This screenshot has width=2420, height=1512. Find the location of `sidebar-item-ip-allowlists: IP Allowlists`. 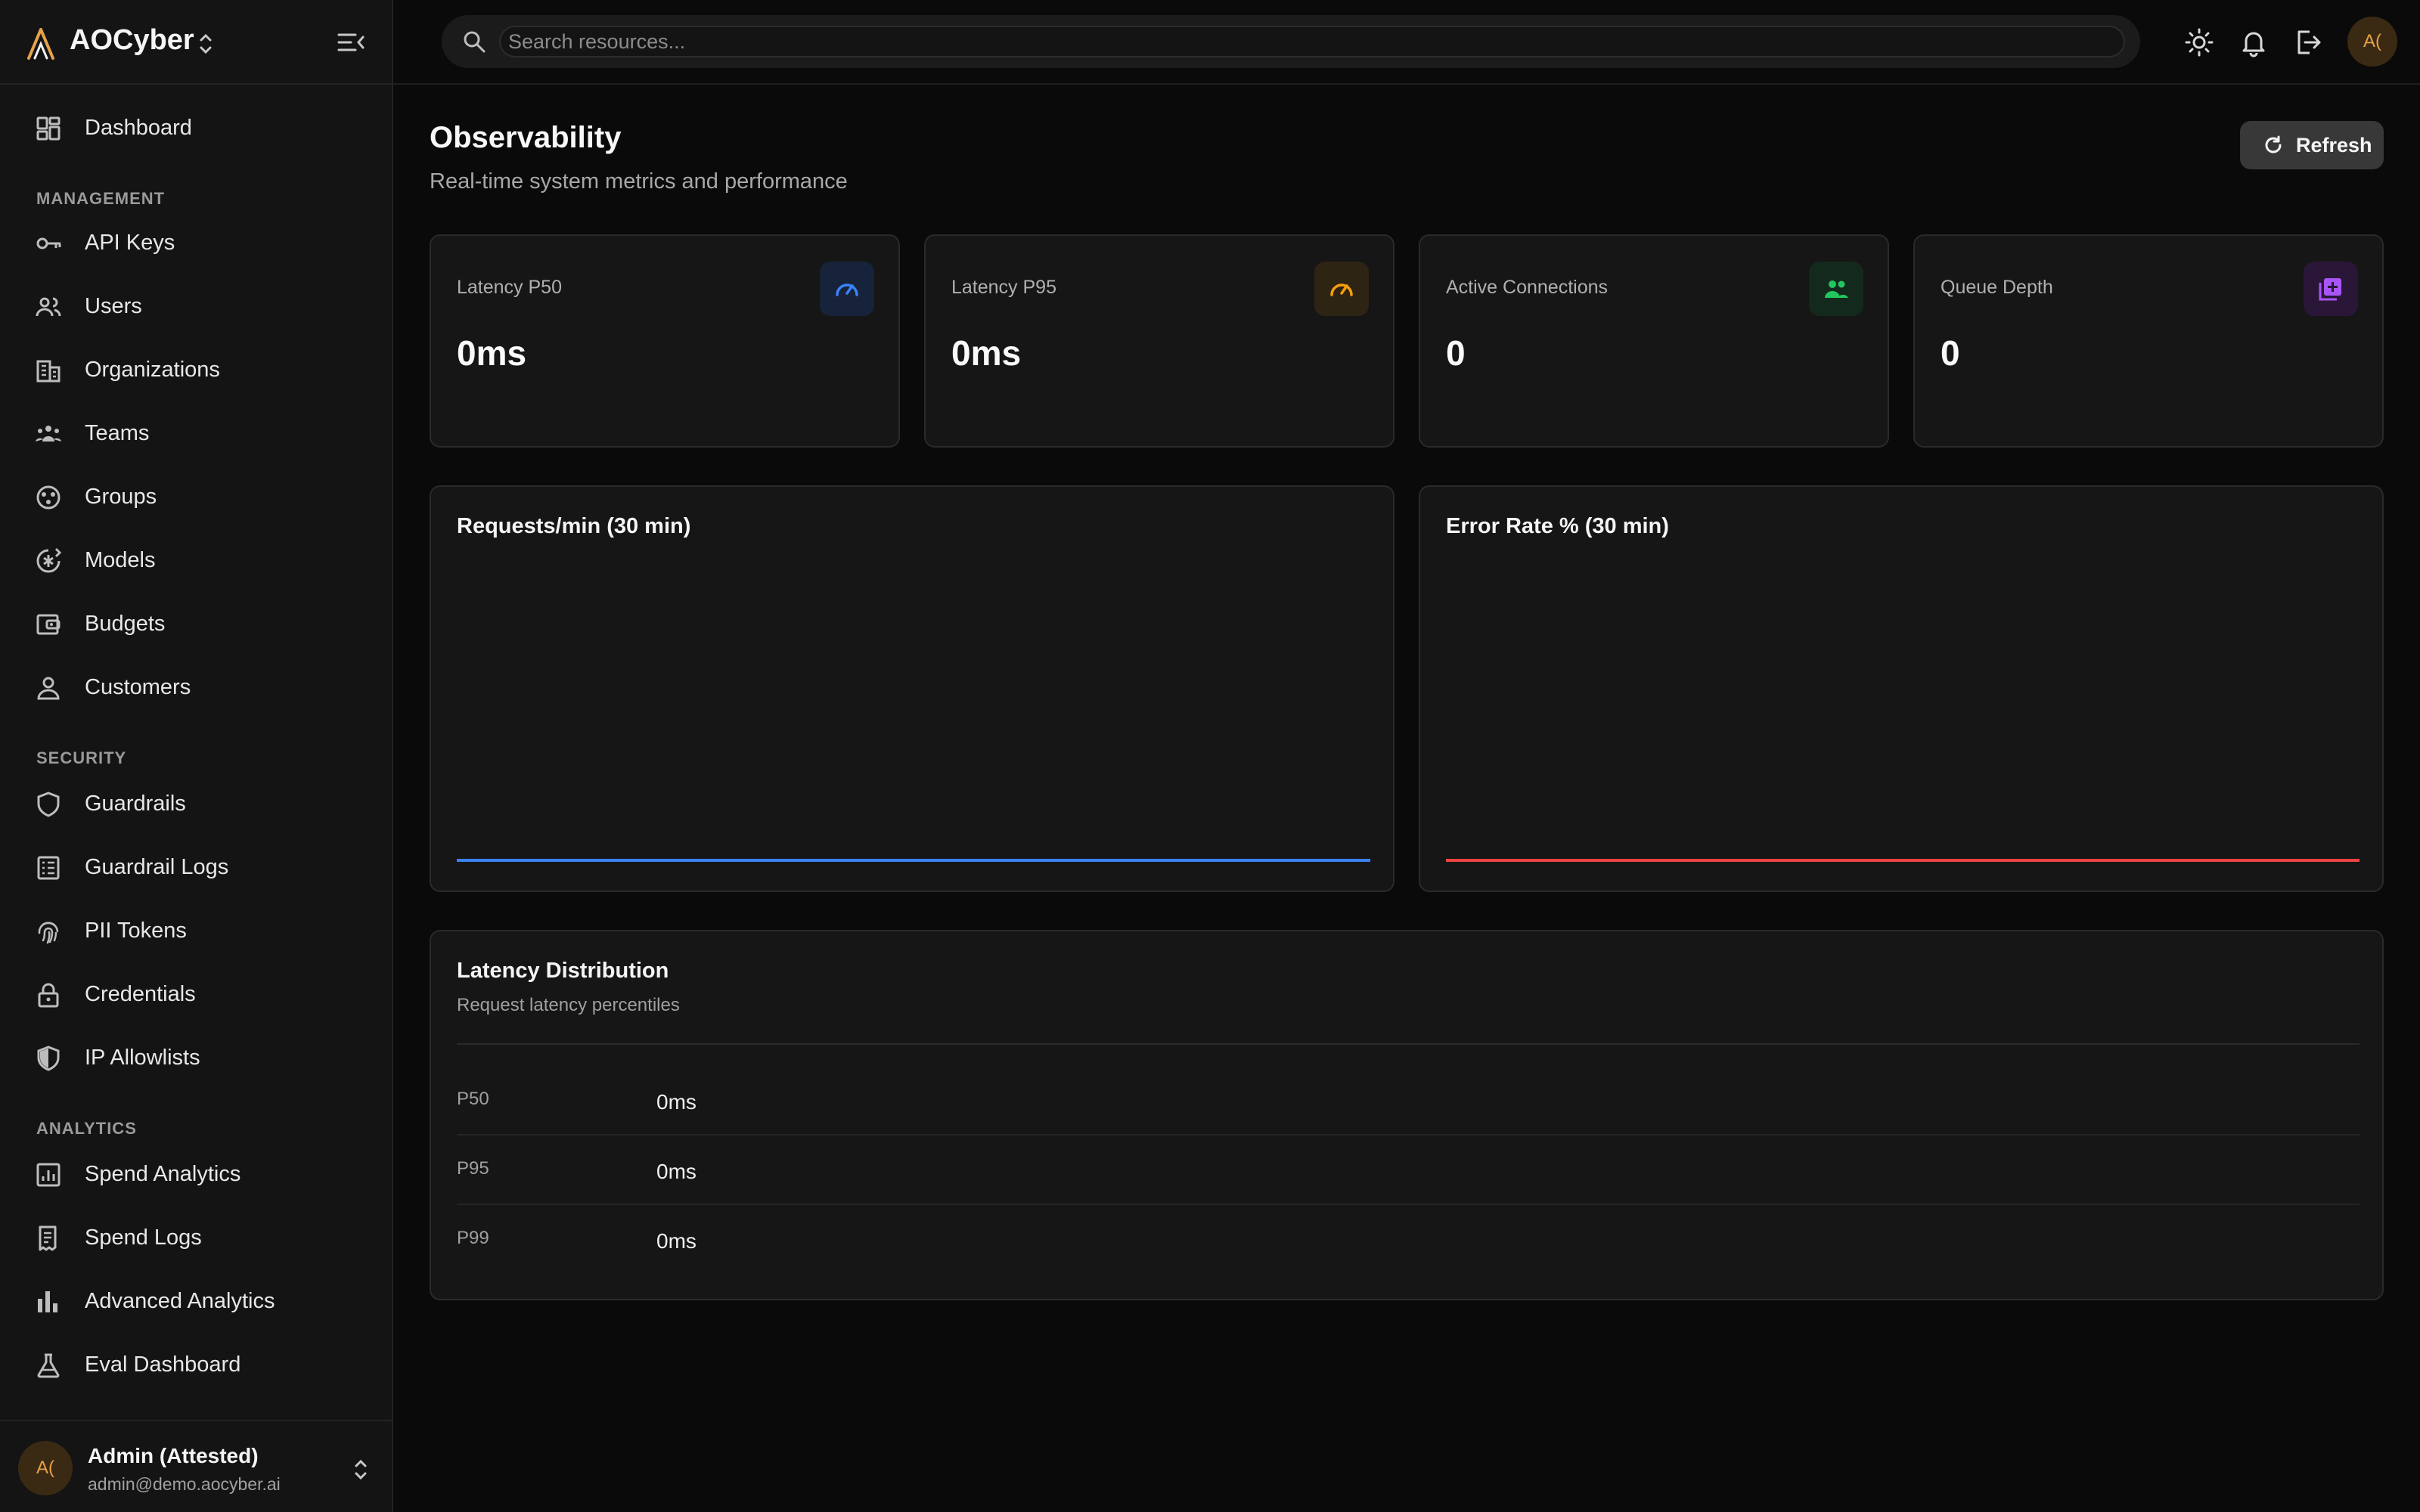

sidebar-item-ip-allowlists: IP Allowlists is located at coordinates (198, 1058).